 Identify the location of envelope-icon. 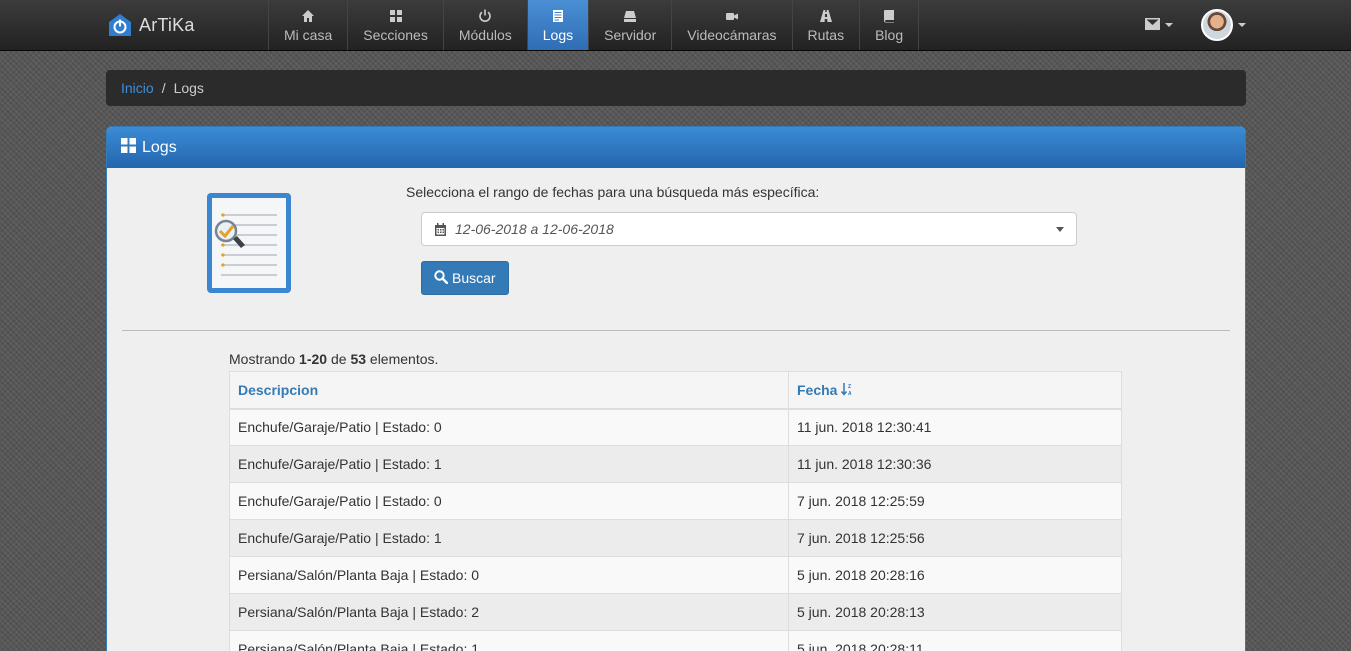
(1152, 25).